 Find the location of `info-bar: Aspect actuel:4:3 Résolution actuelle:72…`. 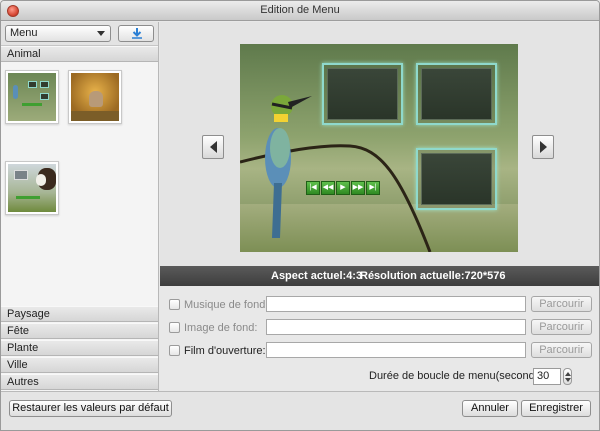

info-bar: Aspect actuel:4:3 Résolution actuelle:72… is located at coordinates (379, 276).